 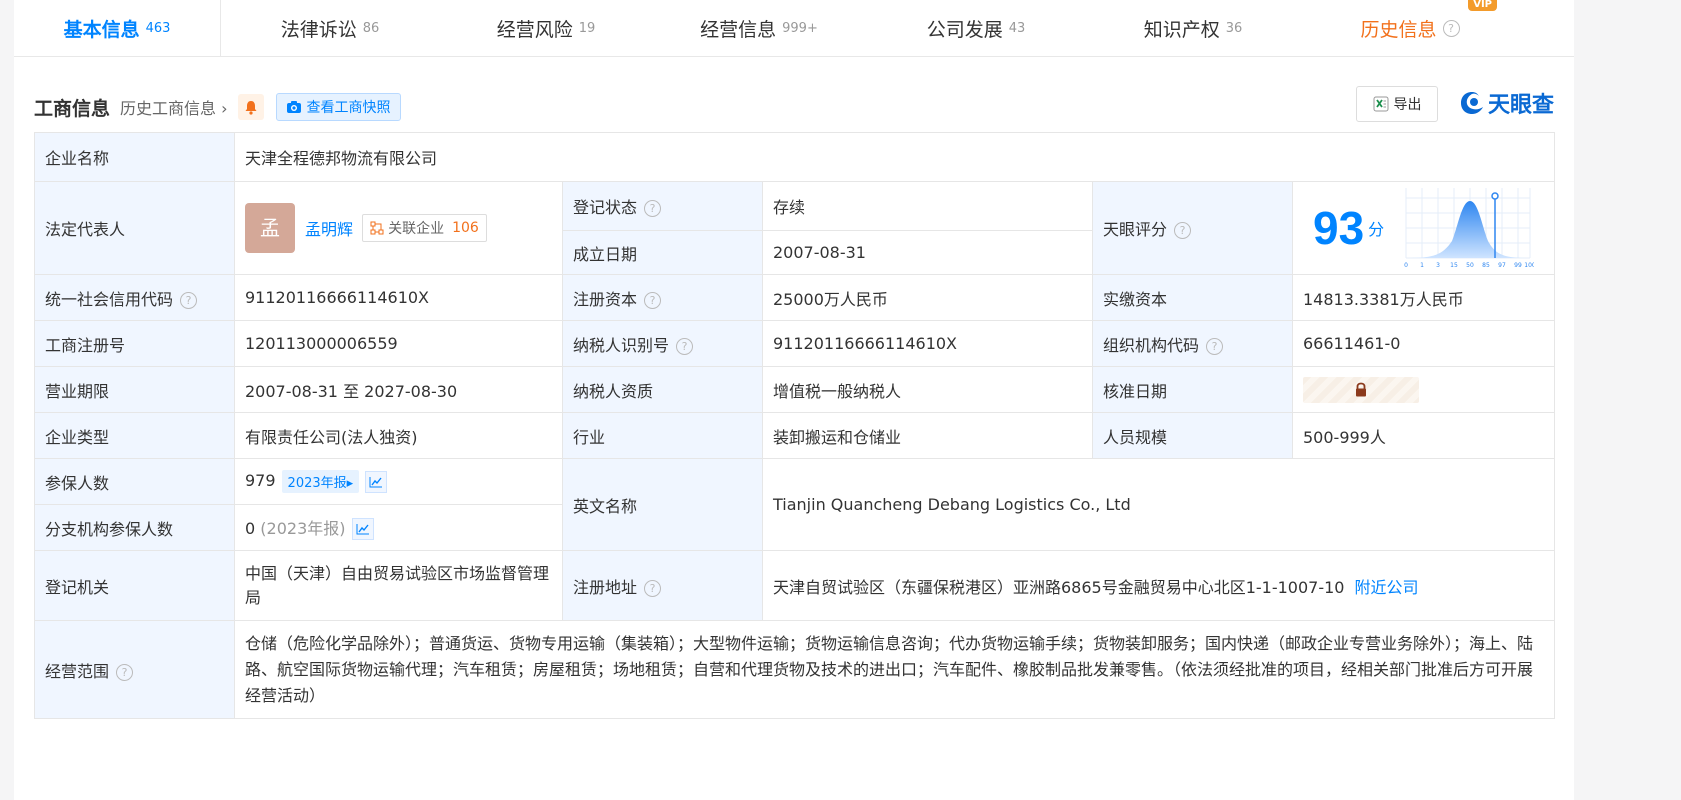 I want to click on score-tick-label: 3, so click(x=1438, y=265).